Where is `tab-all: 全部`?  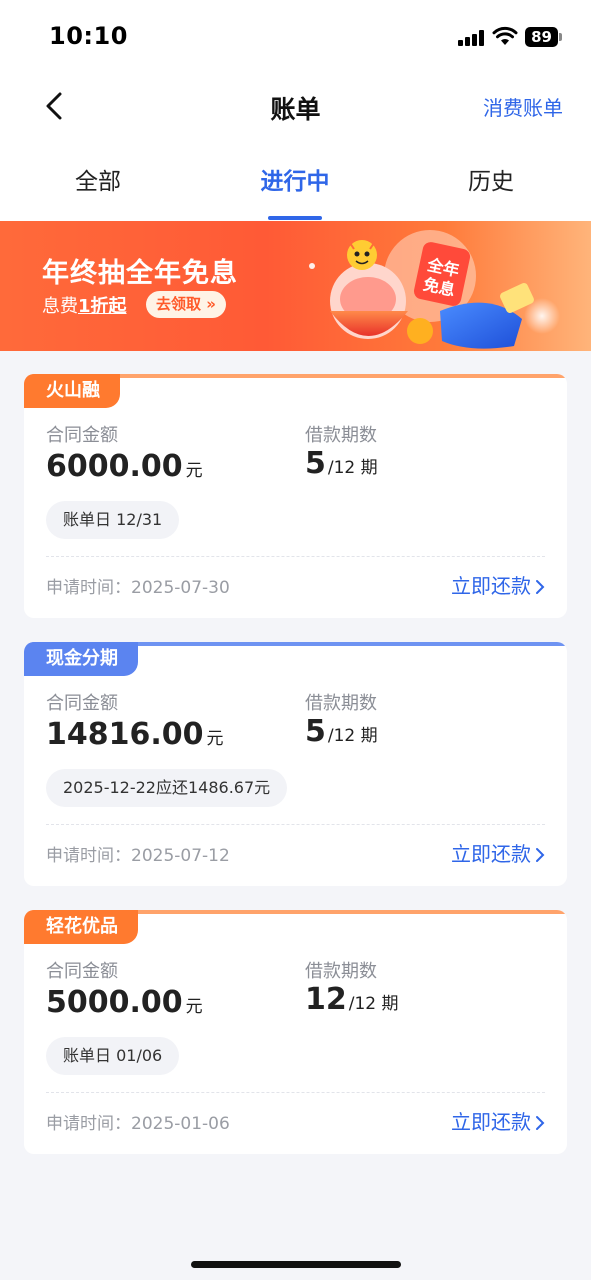 tab-all: 全部 is located at coordinates (98, 179).